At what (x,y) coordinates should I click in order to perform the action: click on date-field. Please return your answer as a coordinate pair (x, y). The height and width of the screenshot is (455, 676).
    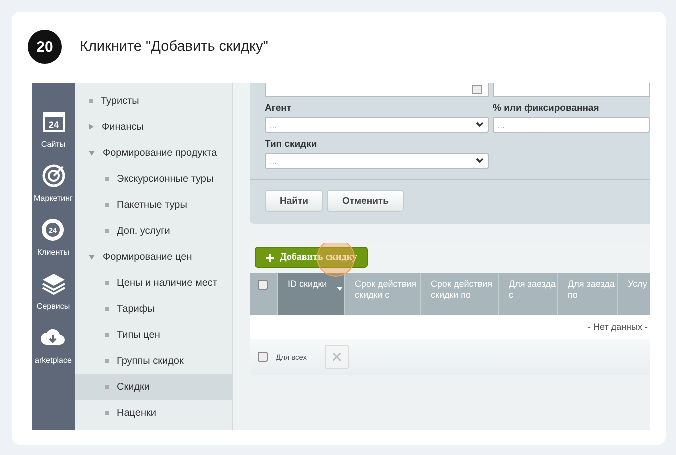
    Looking at the image, I should click on (377, 90).